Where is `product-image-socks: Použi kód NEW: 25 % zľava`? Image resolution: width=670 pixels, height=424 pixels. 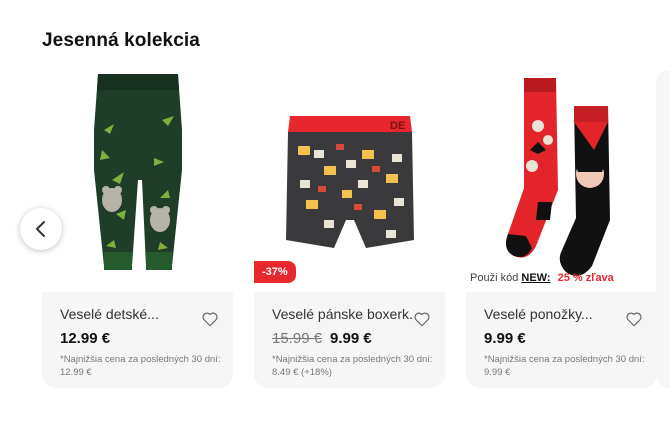 product-image-socks: Použi kód NEW: 25 % zľava is located at coordinates (561, 181).